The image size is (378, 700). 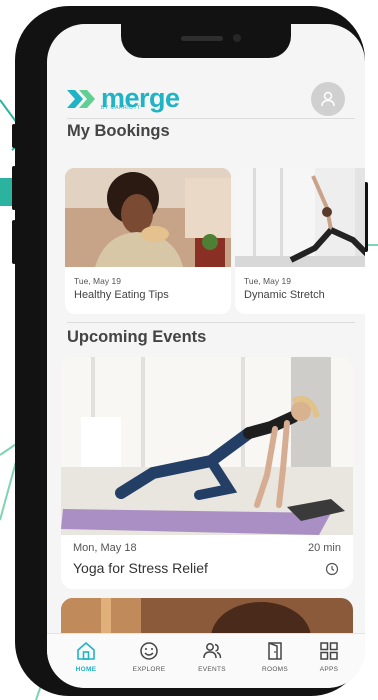 I want to click on home-icon, so click(x=86, y=651).